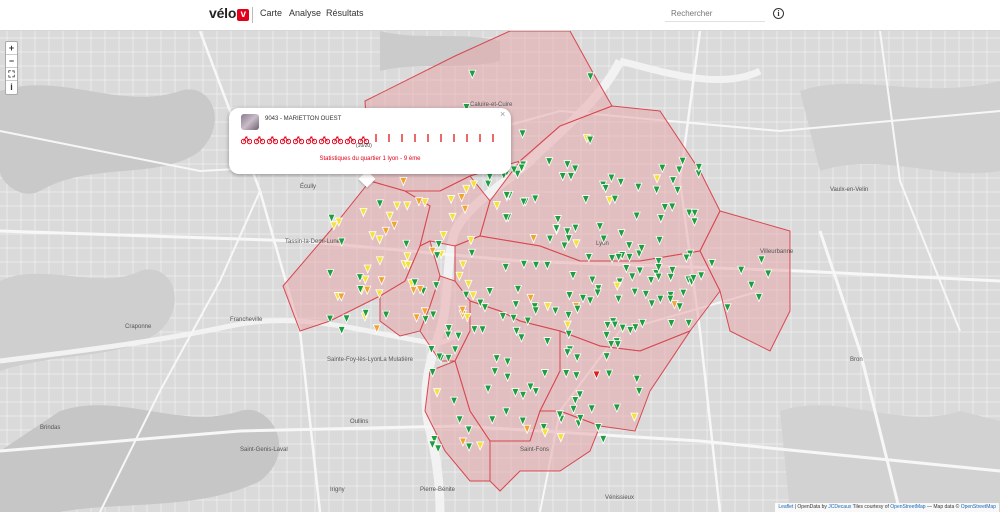 The height and width of the screenshot is (512, 1000). Describe the element at coordinates (345, 13) in the screenshot. I see `nav-resultats: Résultats` at that location.